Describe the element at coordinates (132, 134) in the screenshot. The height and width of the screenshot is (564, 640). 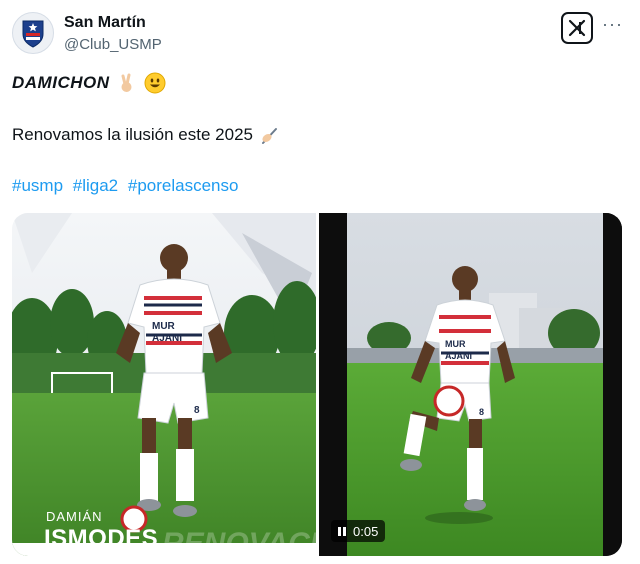
I see `tweet-body-text: Renovamos la ilusión este 2025` at that location.